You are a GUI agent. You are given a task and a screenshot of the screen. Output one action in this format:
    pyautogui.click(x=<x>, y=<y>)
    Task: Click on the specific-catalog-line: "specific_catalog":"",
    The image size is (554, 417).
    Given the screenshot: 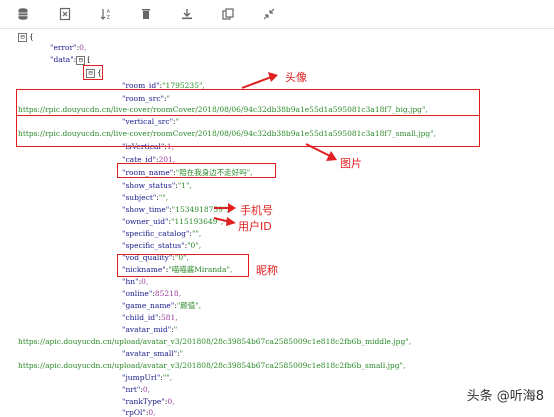 What is the action you would take?
    pyautogui.click(x=162, y=233)
    